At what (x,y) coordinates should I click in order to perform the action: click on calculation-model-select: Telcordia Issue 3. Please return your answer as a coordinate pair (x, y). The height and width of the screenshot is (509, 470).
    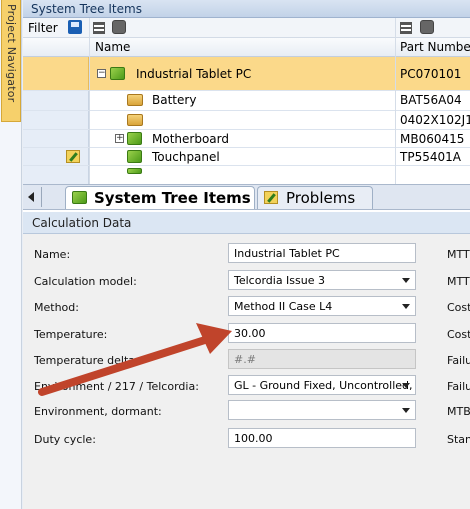
    Looking at the image, I should click on (322, 280).